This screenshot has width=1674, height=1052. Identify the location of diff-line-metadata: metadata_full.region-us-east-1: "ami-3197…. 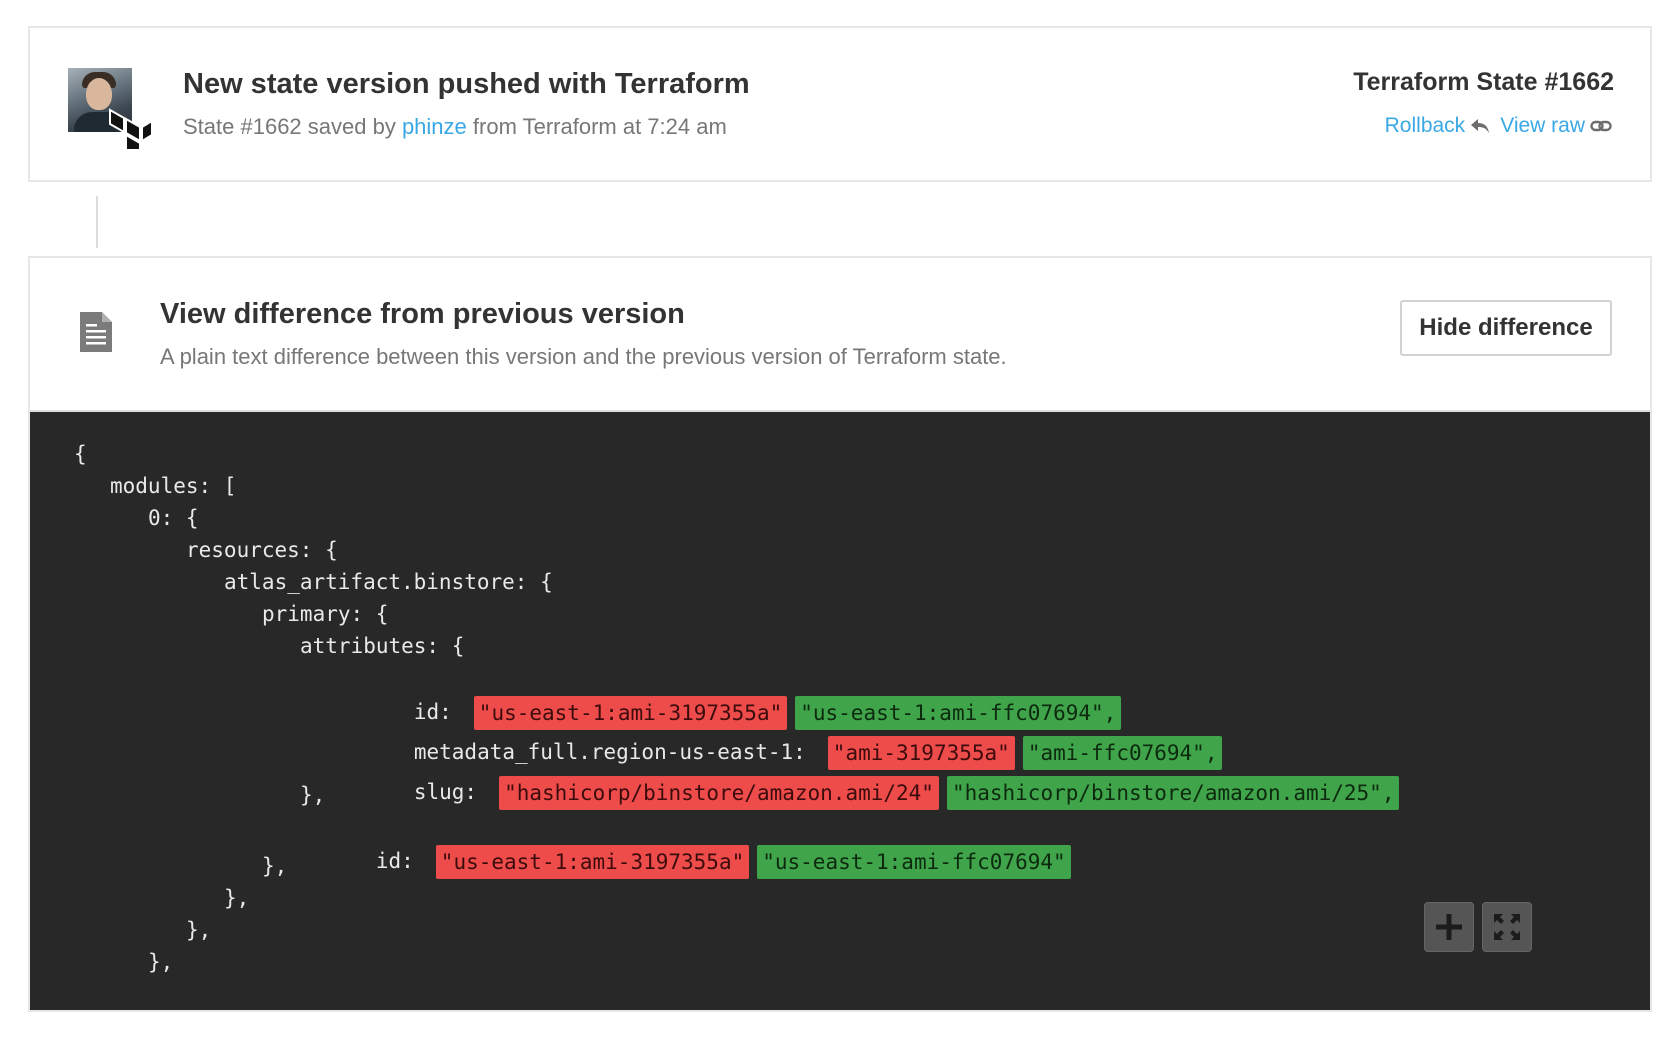
(780, 735).